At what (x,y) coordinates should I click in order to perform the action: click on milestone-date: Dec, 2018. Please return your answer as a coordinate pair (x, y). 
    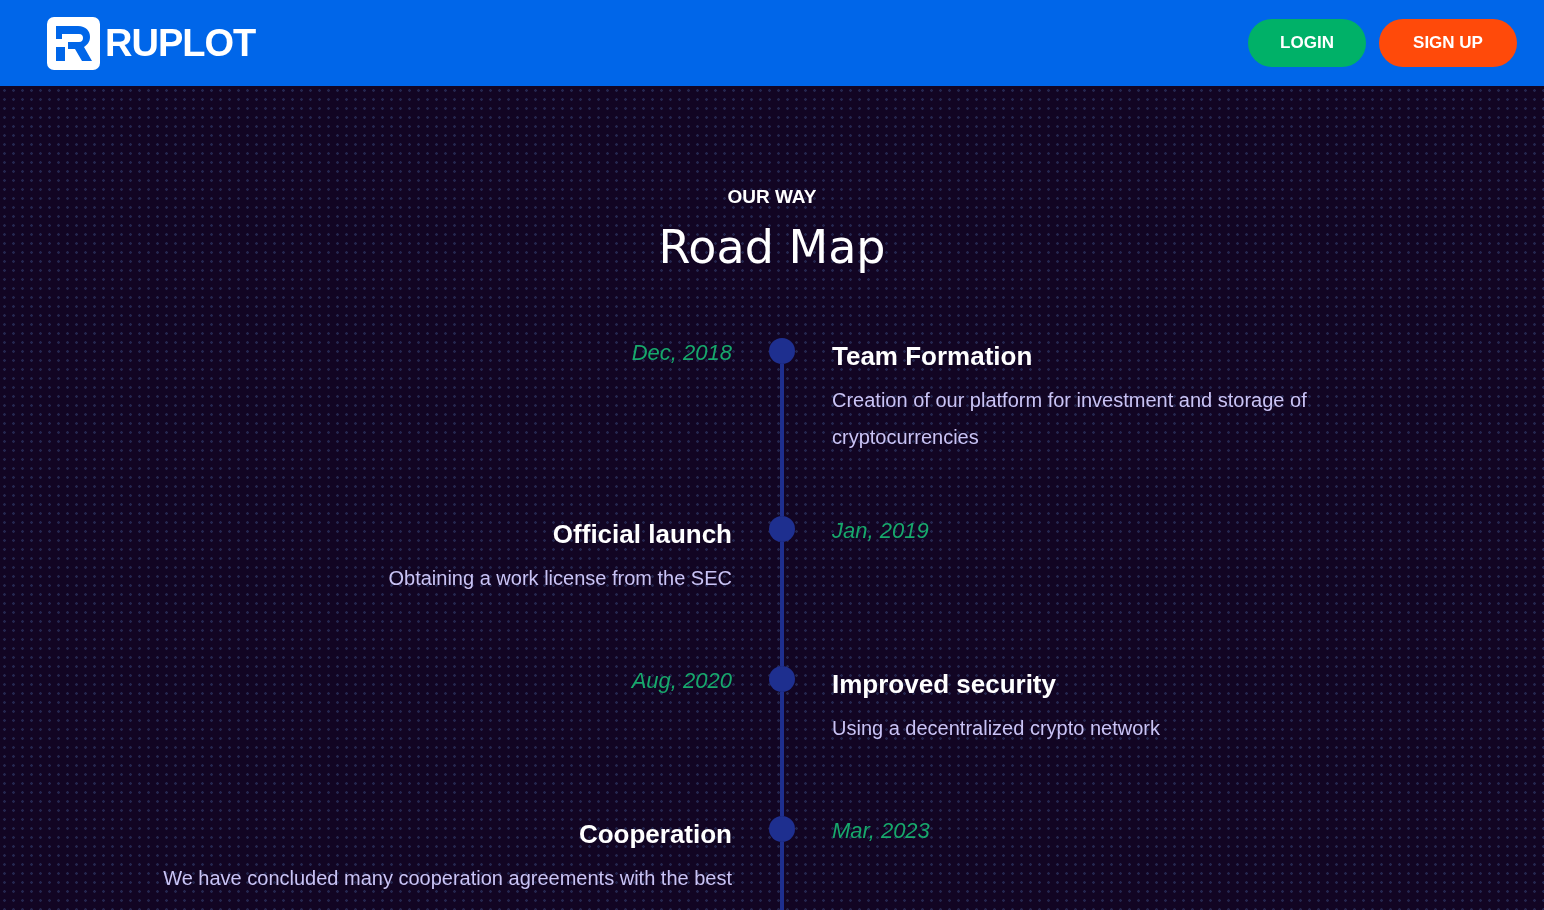
    Looking at the image, I should click on (681, 352).